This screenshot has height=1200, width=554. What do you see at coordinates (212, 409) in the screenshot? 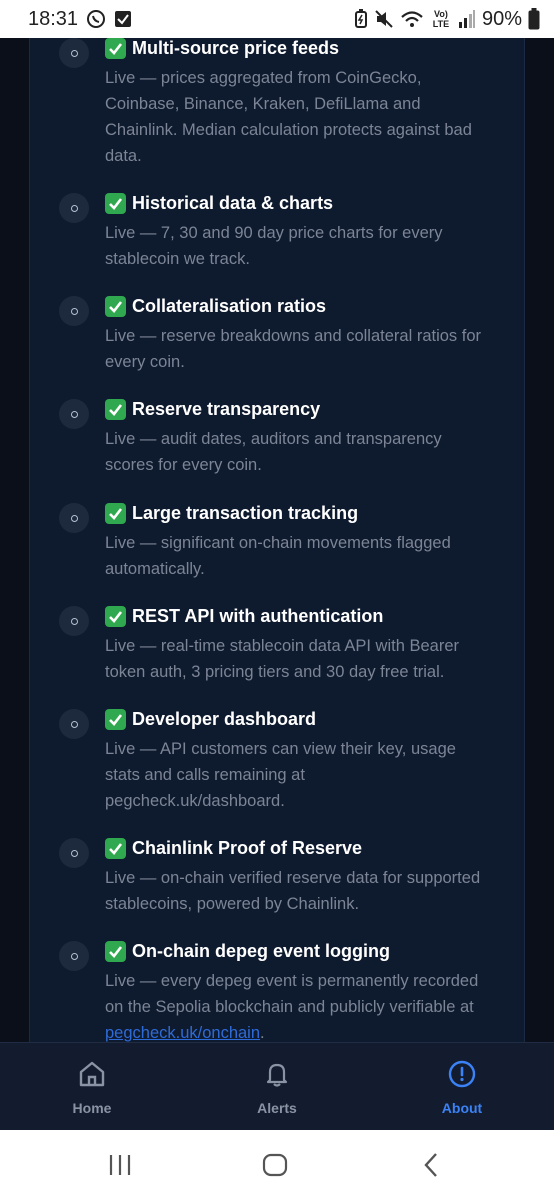
I see `feature-title: Reserve transparency` at bounding box center [212, 409].